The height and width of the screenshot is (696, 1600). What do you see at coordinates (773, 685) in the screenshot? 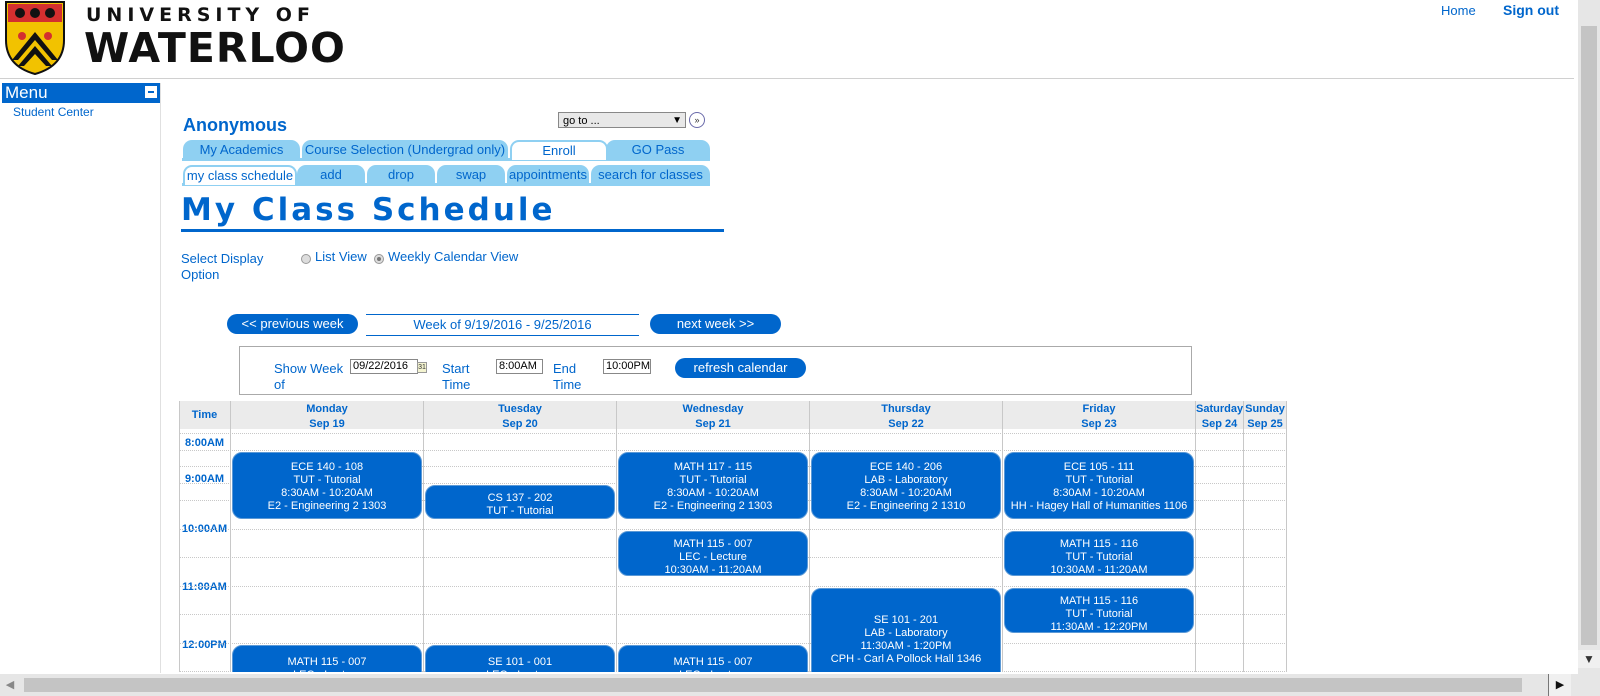
I see `horizontal-scroll-thumb` at bounding box center [773, 685].